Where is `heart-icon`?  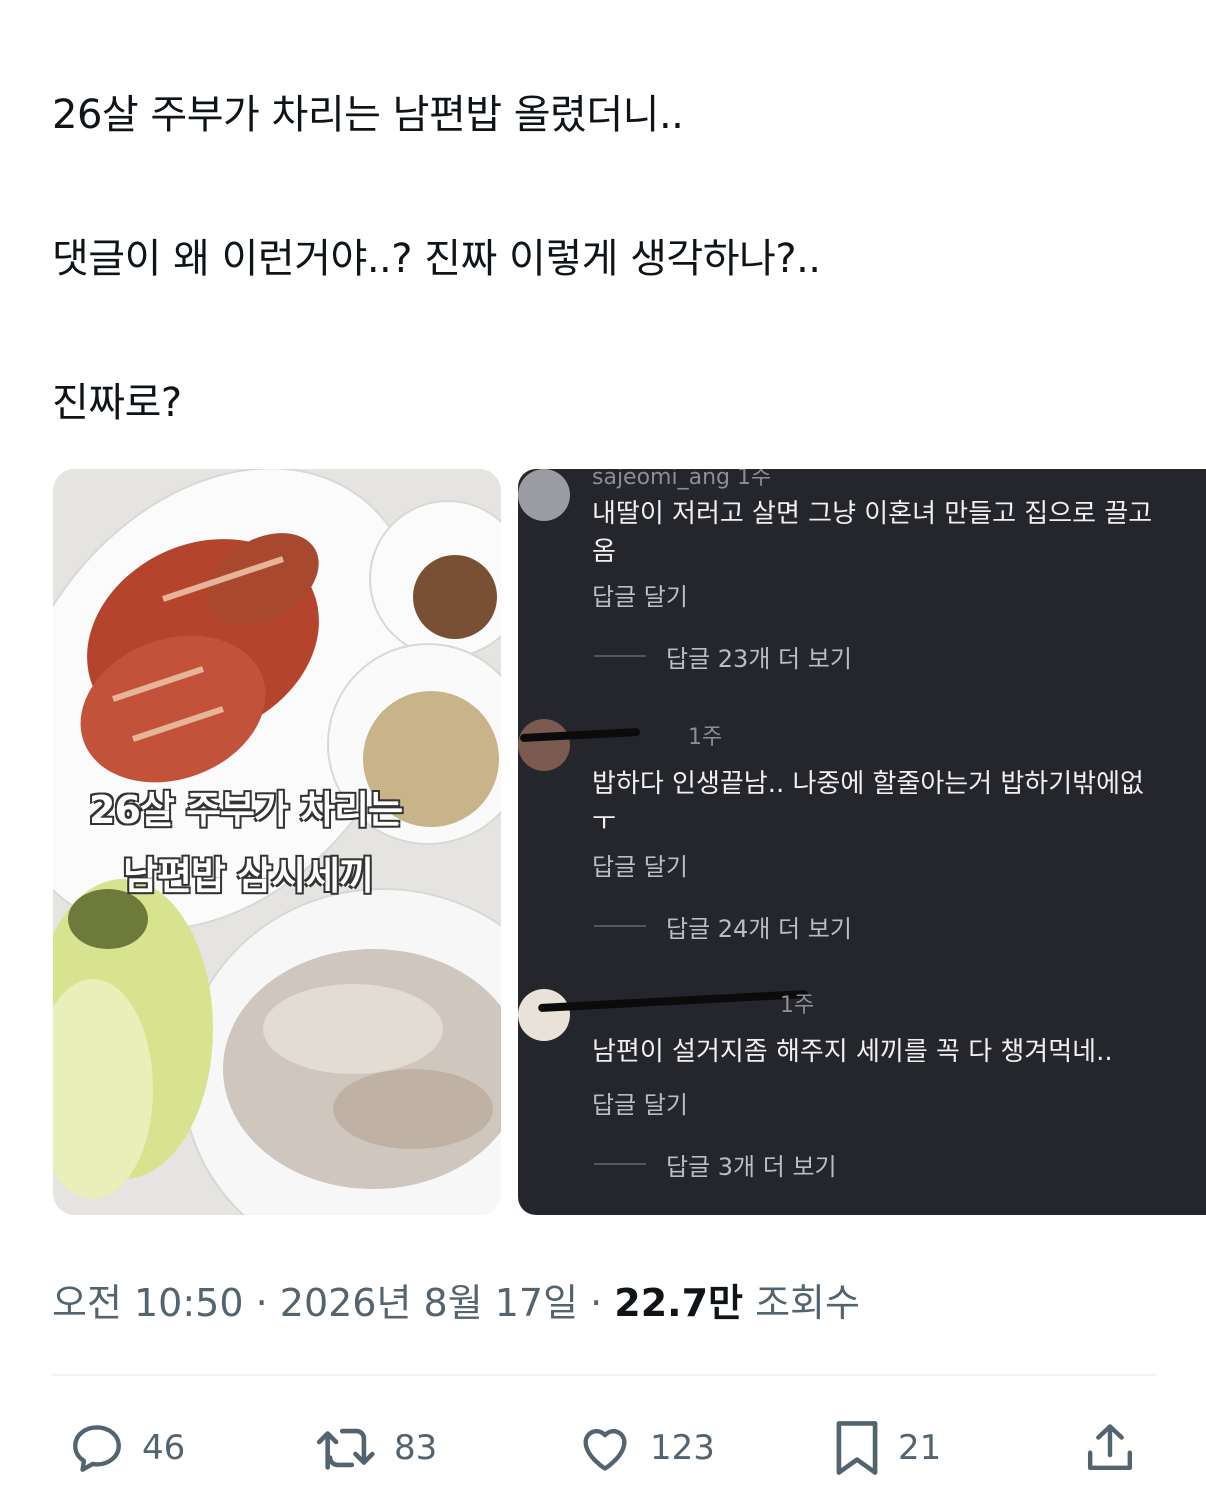 heart-icon is located at coordinates (605, 1450).